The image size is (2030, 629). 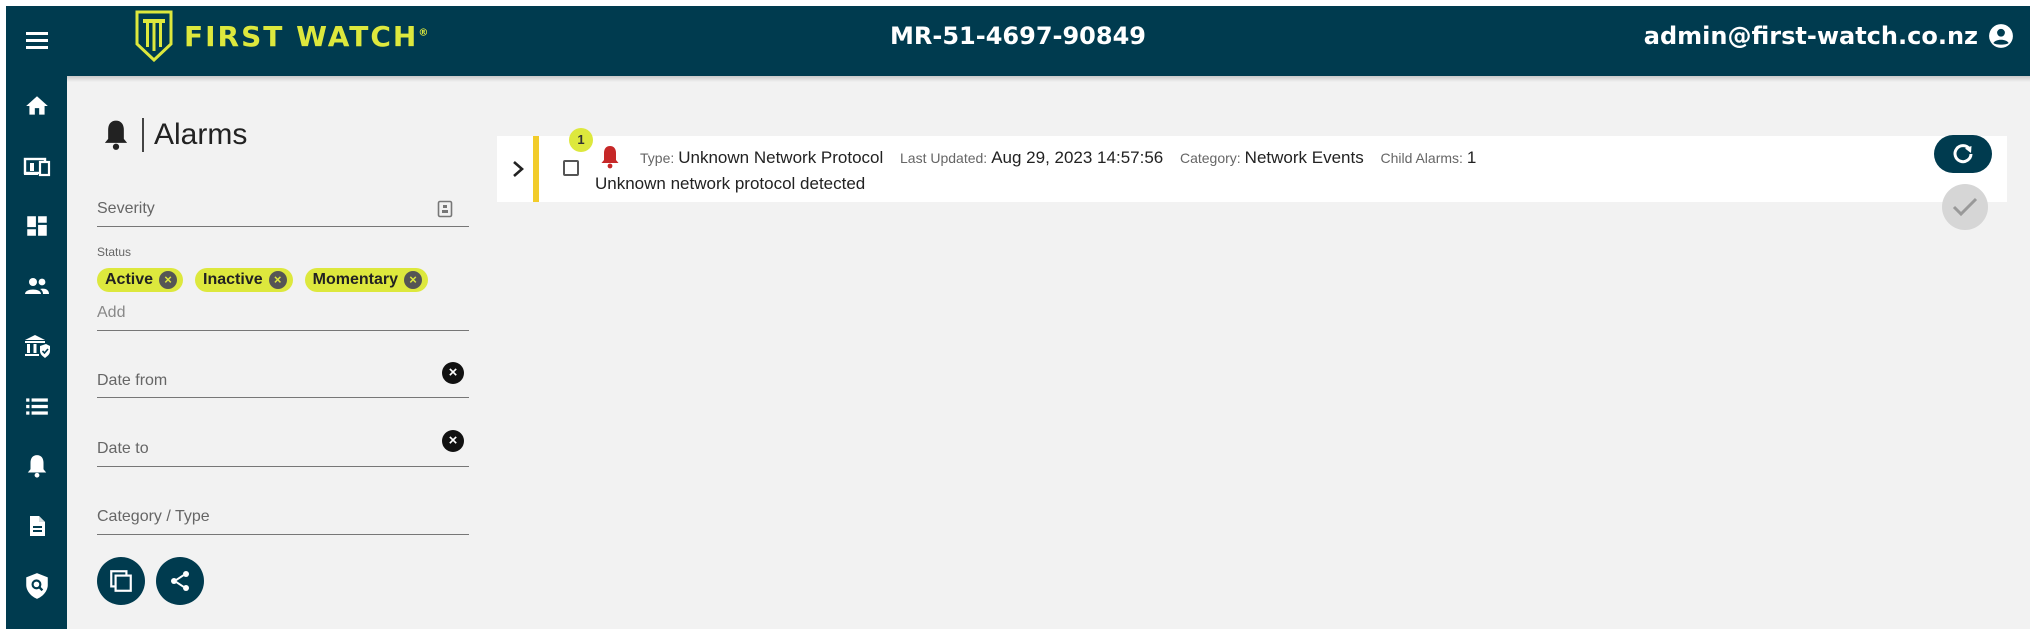 What do you see at coordinates (1048, 79) in the screenshot?
I see `header-shadow` at bounding box center [1048, 79].